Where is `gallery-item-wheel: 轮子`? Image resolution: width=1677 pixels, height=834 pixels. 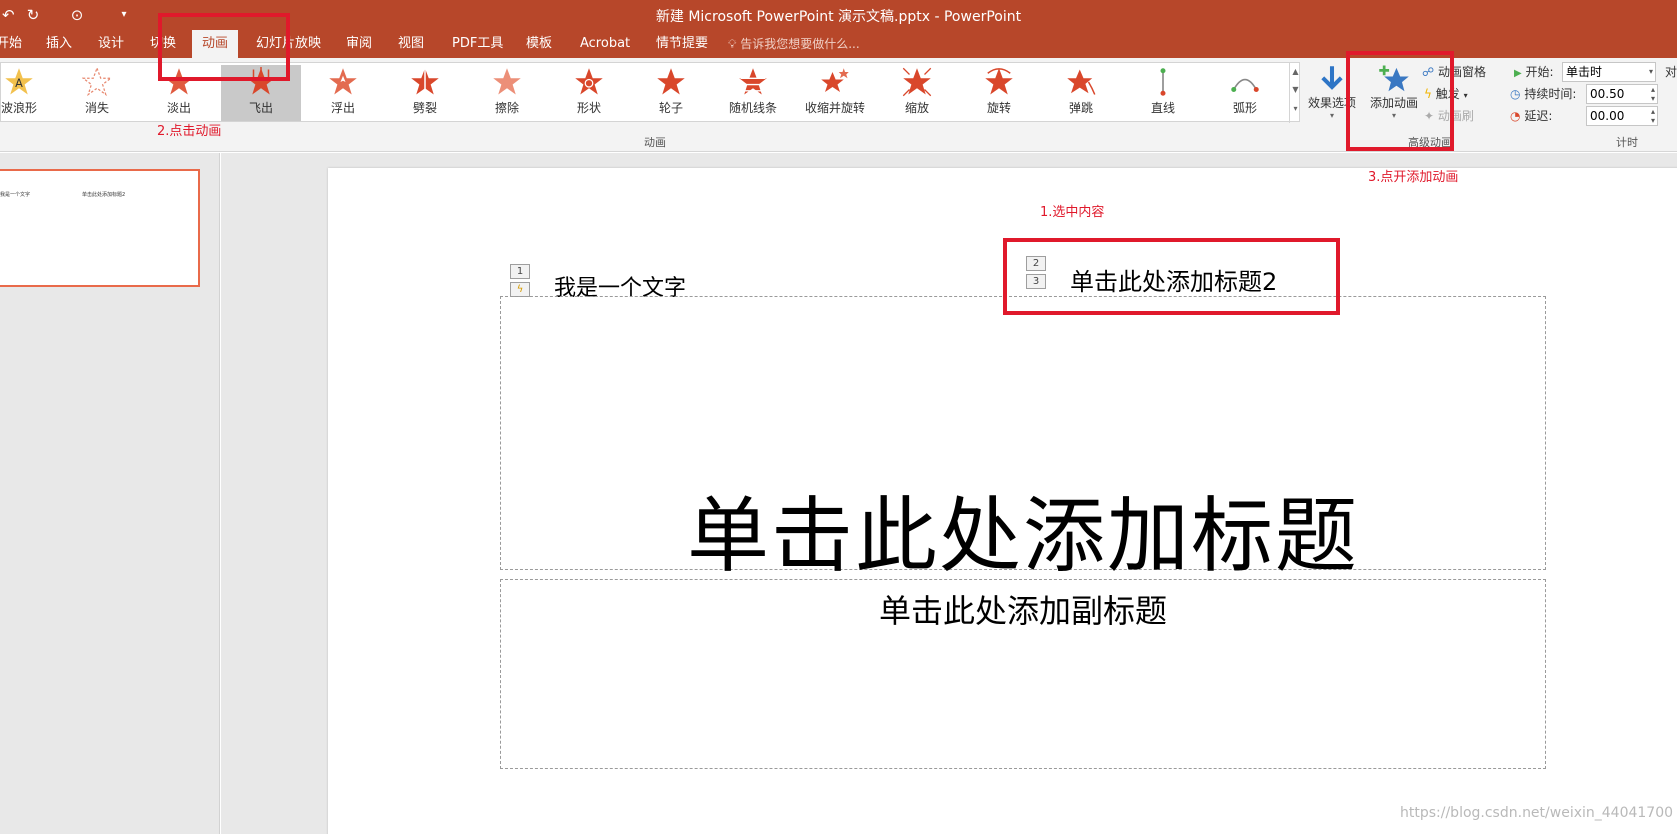
gallery-item-wheel: 轮子 is located at coordinates (671, 93).